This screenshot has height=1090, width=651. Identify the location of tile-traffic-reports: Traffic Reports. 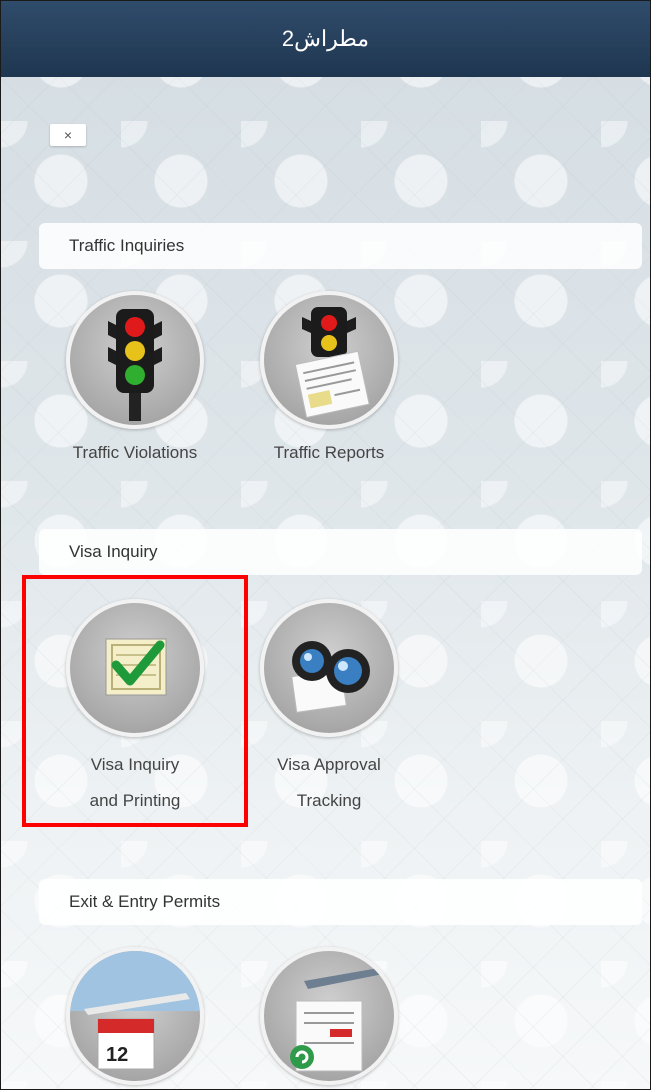
(329, 381).